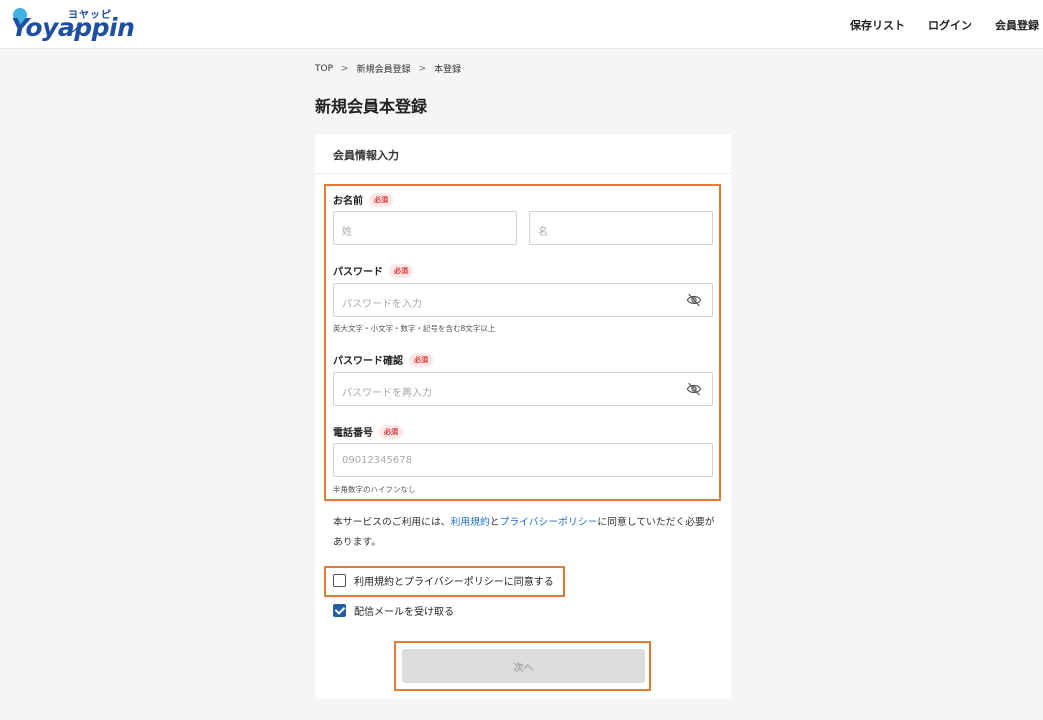 This screenshot has width=1043, height=720. What do you see at coordinates (414, 328) in the screenshot?
I see `password-hint: 英大文字・小文字・数字・記号を含む8文字以上` at bounding box center [414, 328].